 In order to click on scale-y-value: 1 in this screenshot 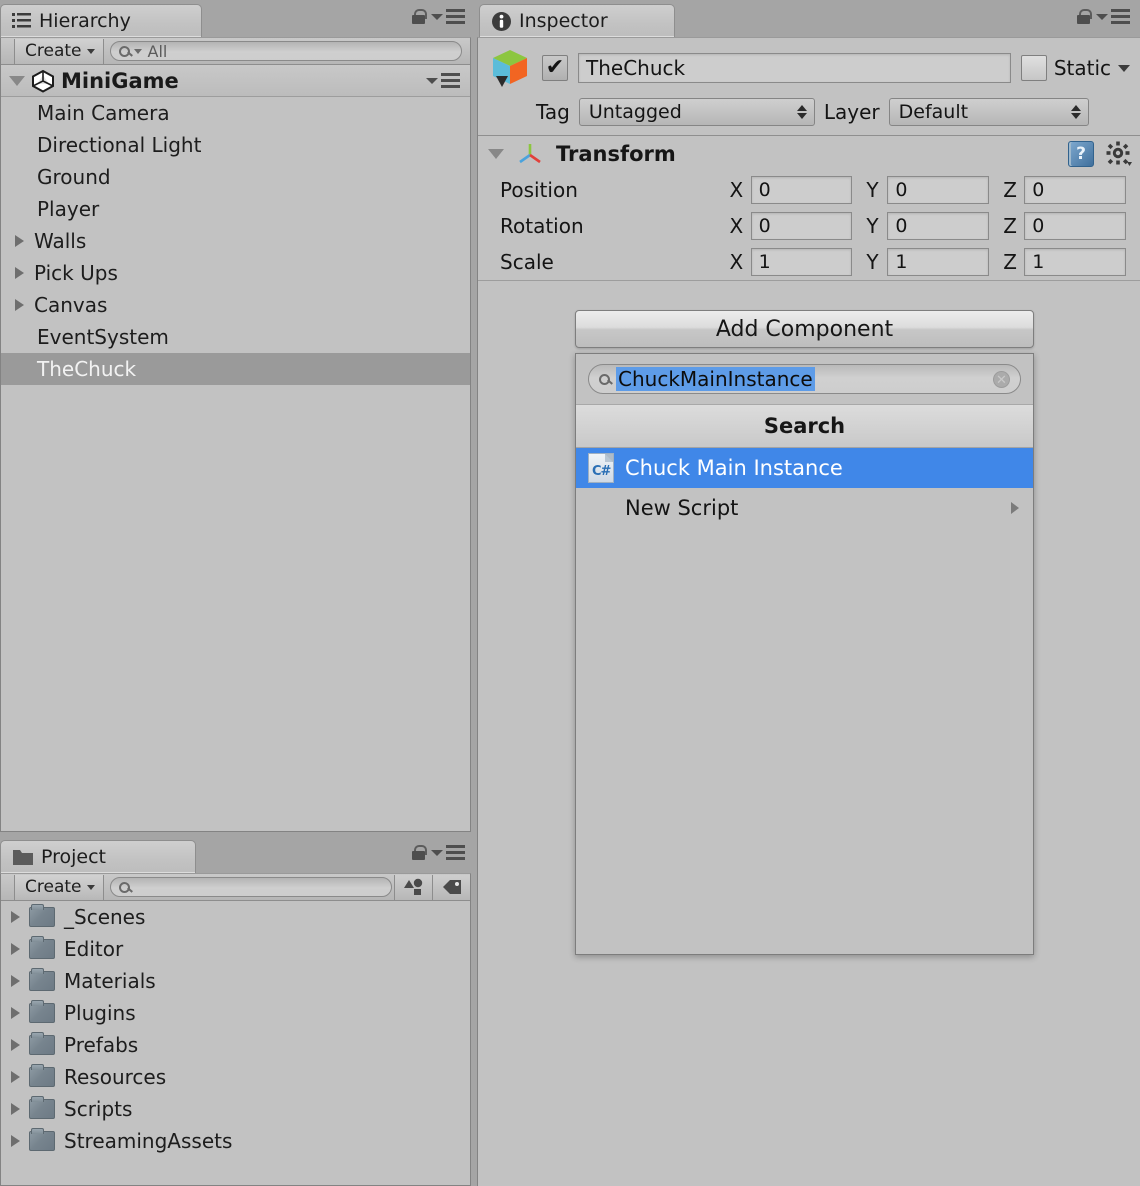, I will do `click(901, 262)`.